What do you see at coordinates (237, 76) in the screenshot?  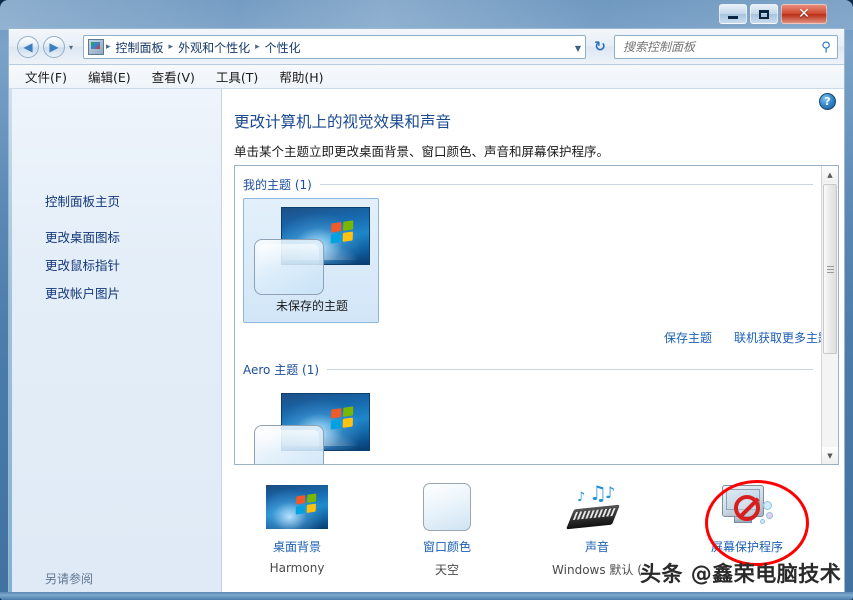 I see `menu-item-tools: 工具(T)` at bounding box center [237, 76].